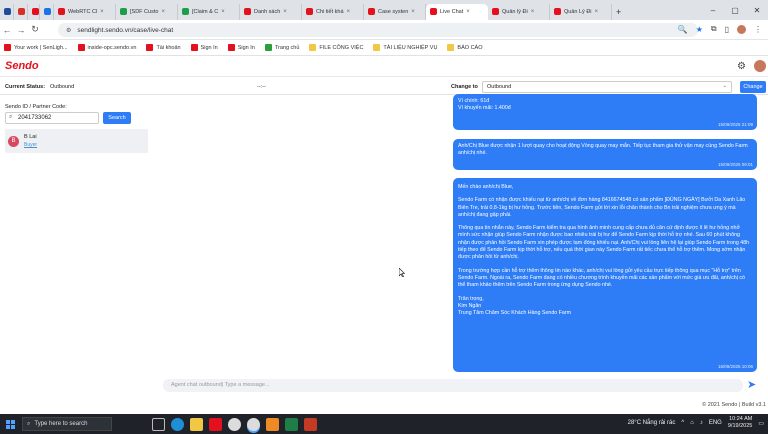  What do you see at coordinates (715, 423) in the screenshot?
I see `language-indicator: ENG` at bounding box center [715, 423].